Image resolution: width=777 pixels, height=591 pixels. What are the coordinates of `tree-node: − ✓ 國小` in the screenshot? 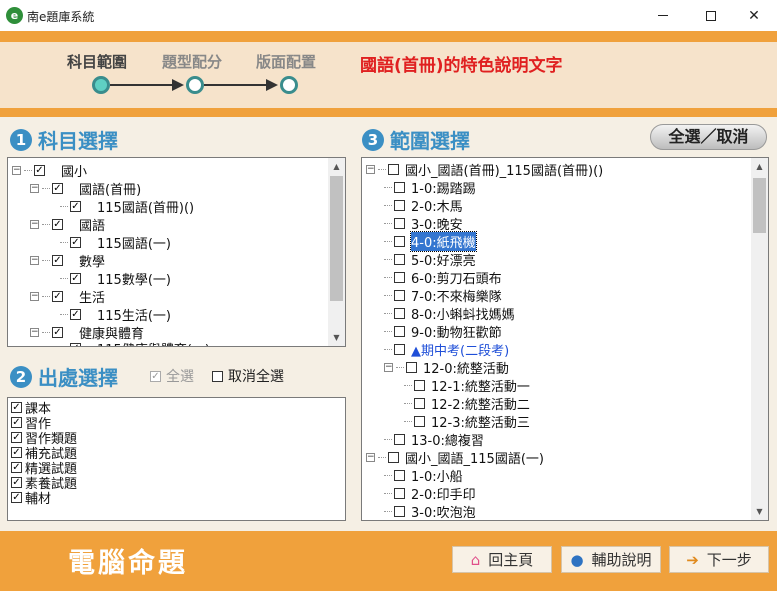 It's located at (49, 170).